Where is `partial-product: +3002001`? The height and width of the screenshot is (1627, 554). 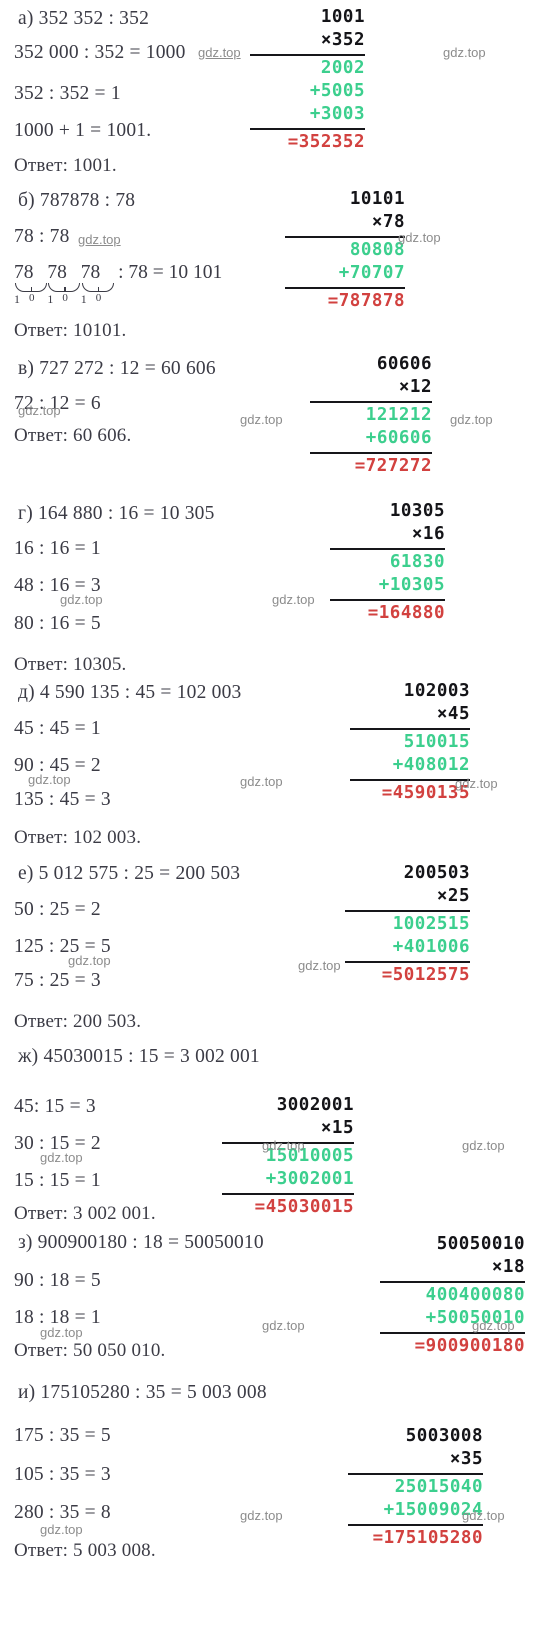 partial-product: +3002001 is located at coordinates (309, 1179).